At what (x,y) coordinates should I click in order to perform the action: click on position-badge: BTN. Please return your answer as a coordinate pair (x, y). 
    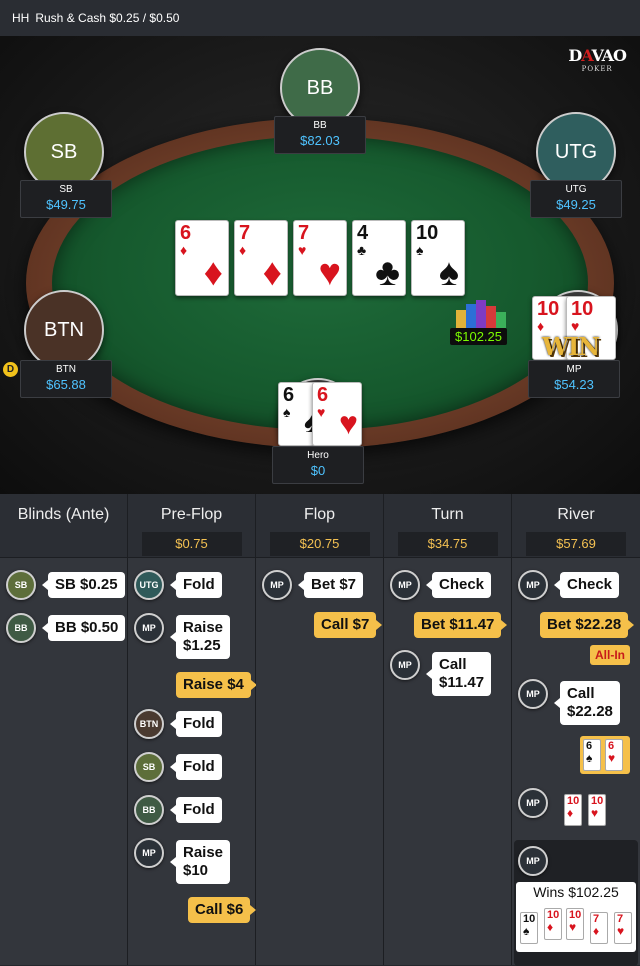
    Looking at the image, I should click on (149, 724).